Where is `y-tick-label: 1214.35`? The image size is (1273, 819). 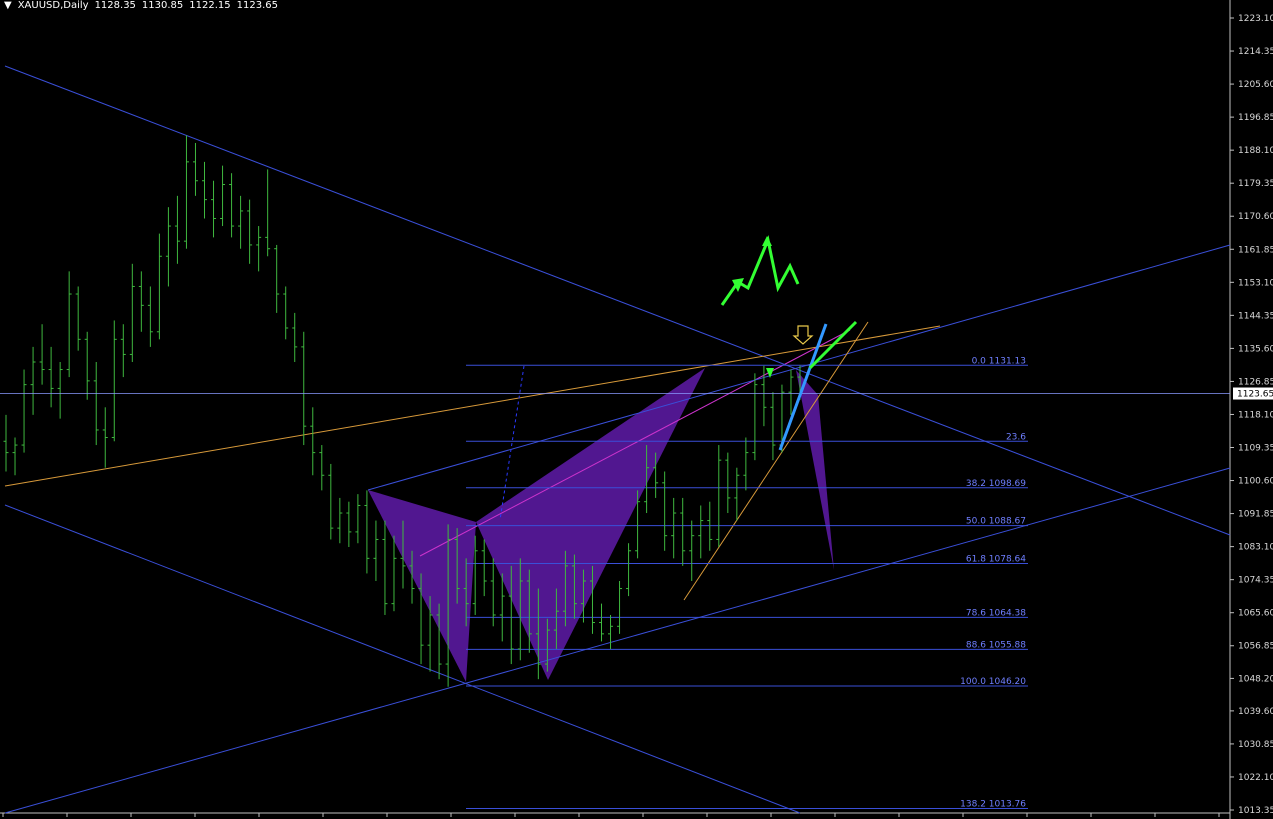 y-tick-label: 1214.35 is located at coordinates (1255, 52).